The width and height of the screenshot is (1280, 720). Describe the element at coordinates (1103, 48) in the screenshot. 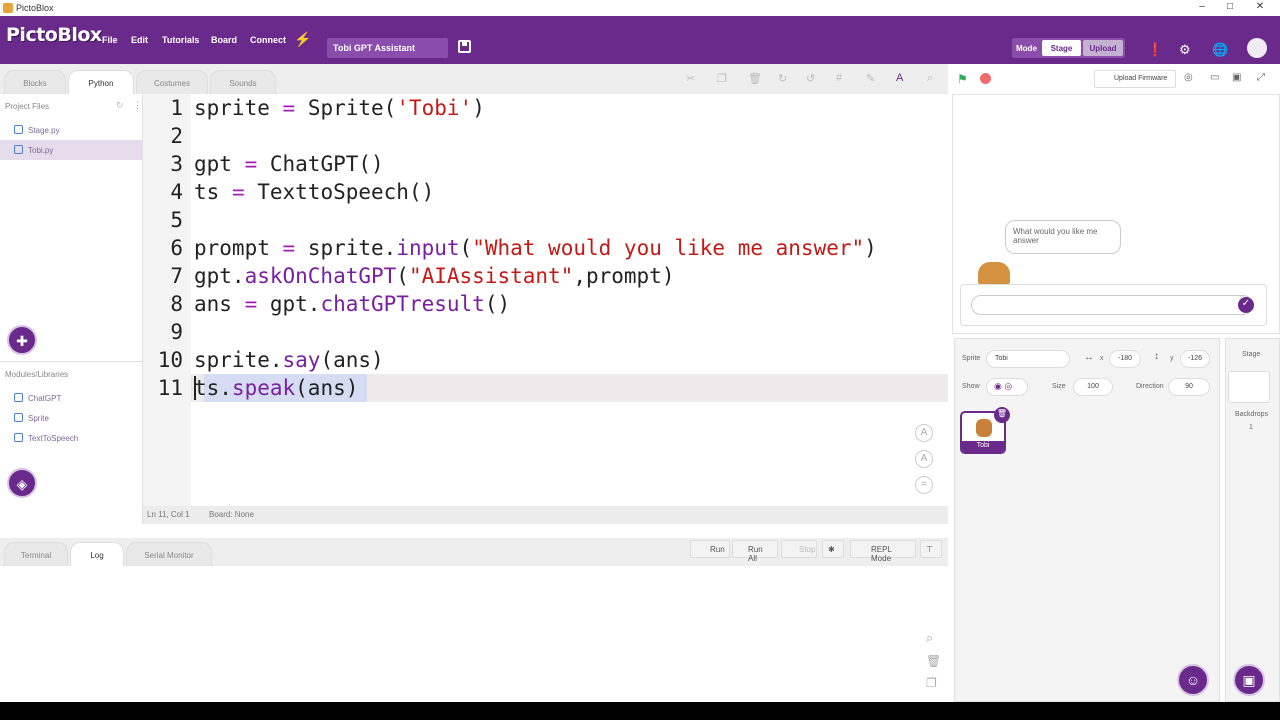

I see `mode-upload-button: Upload` at that location.